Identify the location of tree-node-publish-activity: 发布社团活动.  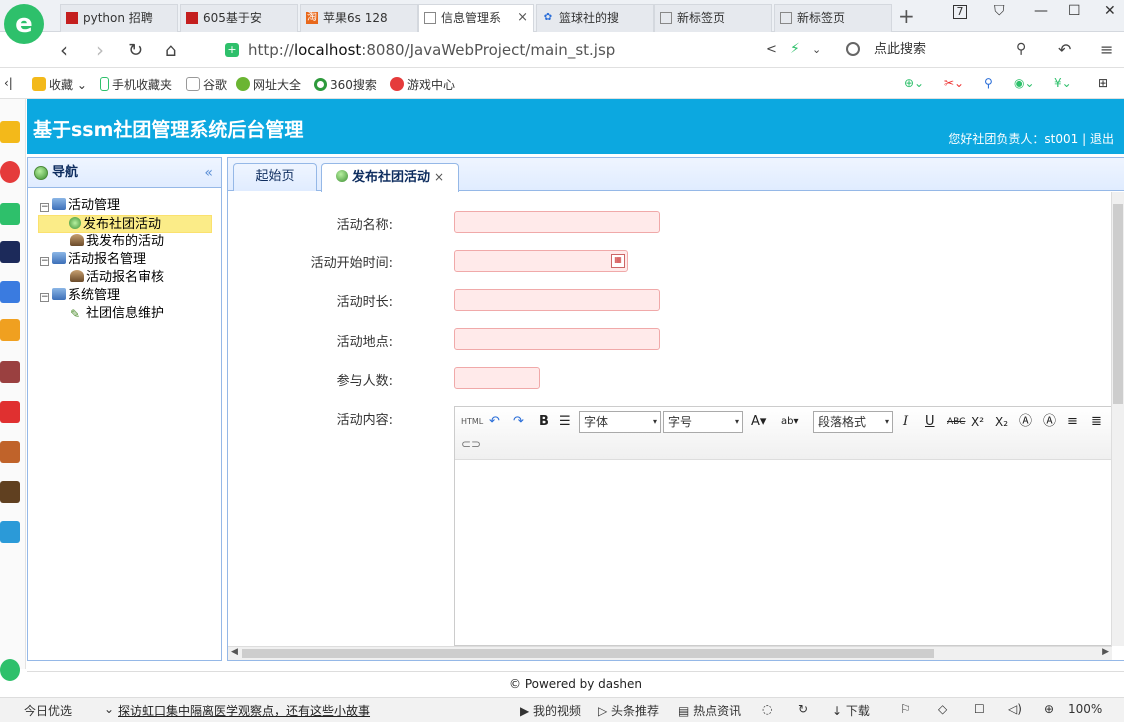
(125, 224).